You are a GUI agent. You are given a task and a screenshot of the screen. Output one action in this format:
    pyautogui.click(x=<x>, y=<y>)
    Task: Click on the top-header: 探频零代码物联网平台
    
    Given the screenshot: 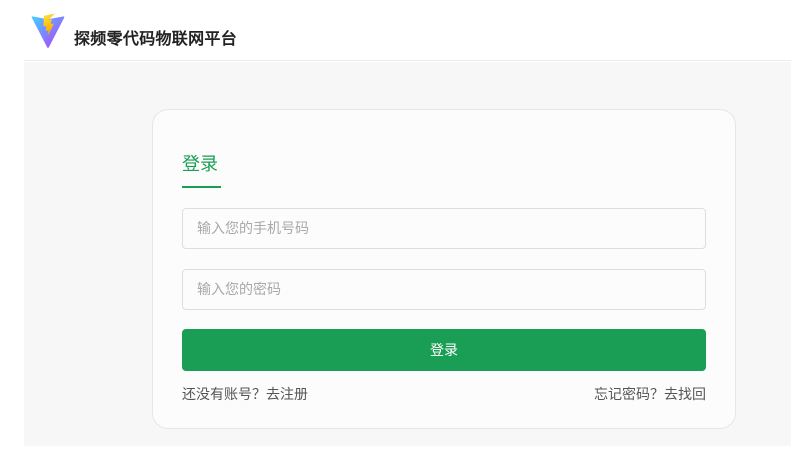 What is the action you would take?
    pyautogui.click(x=407, y=30)
    